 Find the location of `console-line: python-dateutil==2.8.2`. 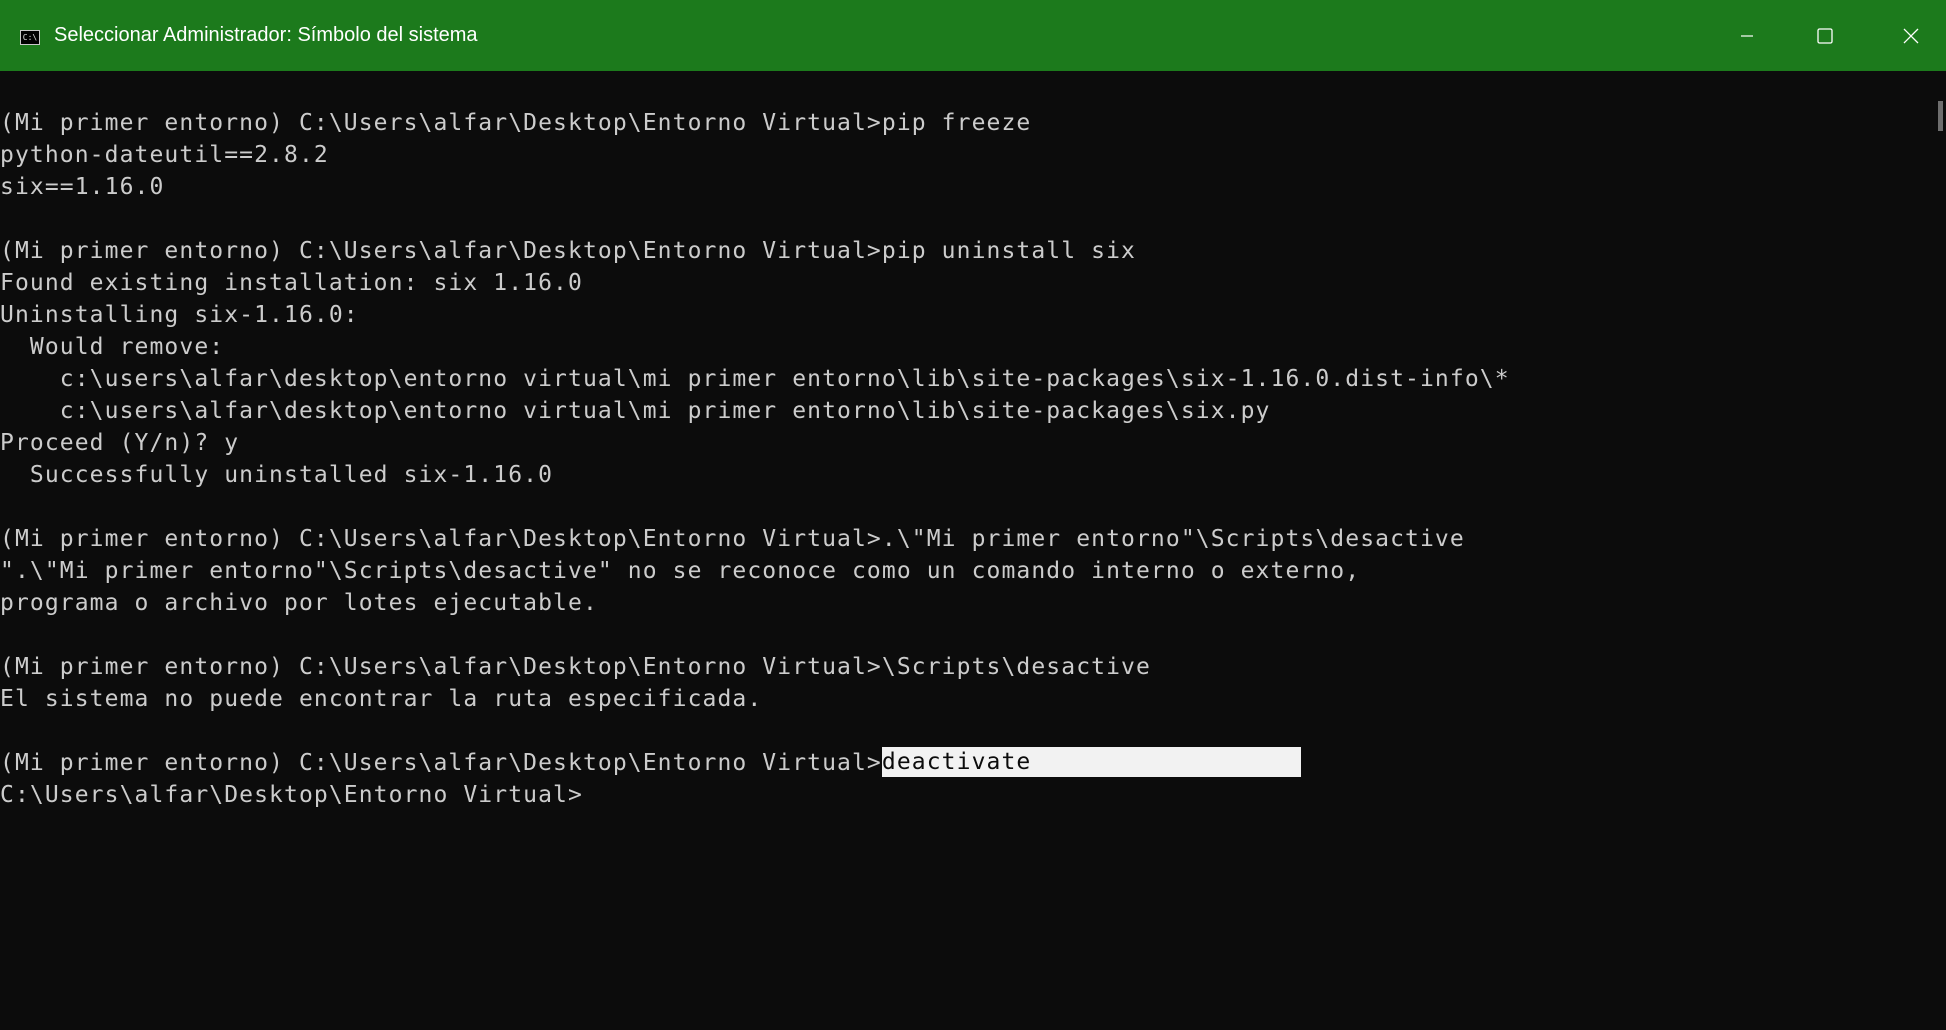

console-line: python-dateutil==2.8.2 is located at coordinates (164, 155).